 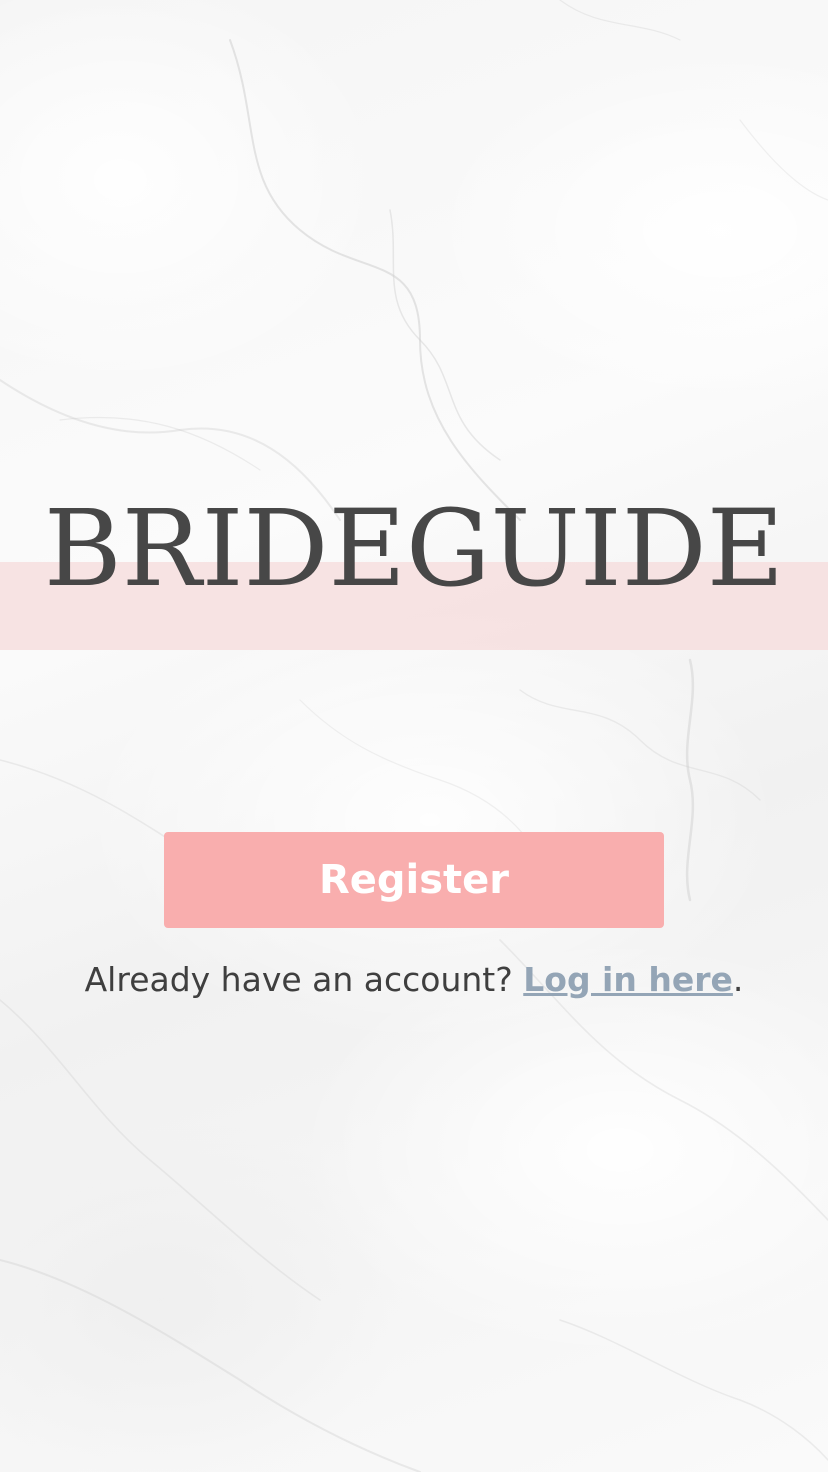 What do you see at coordinates (628, 979) in the screenshot?
I see `login-link: Log in here` at bounding box center [628, 979].